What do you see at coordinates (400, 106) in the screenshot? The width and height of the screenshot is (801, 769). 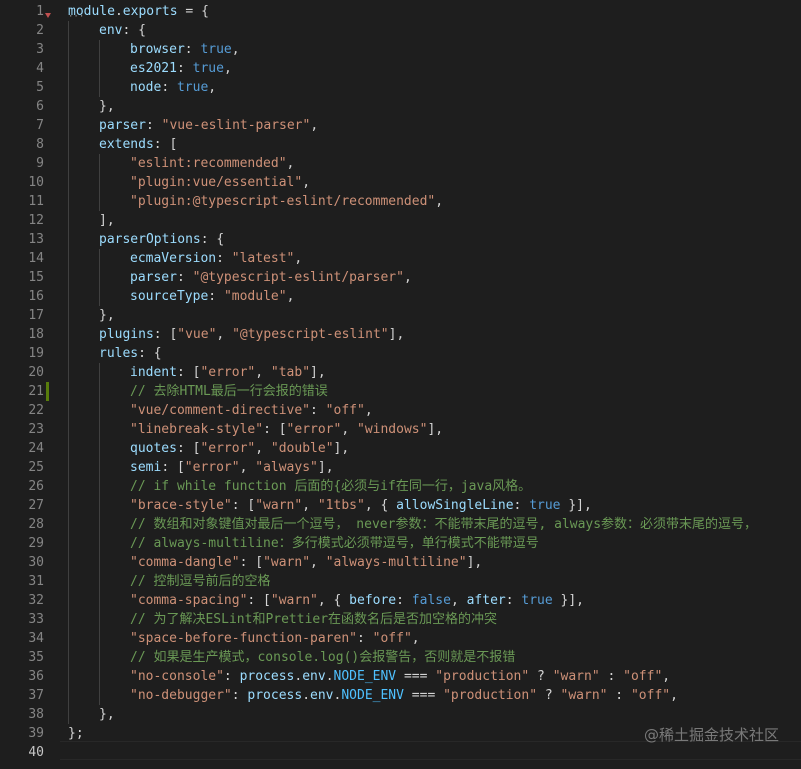 I see `code-line: 6},` at bounding box center [400, 106].